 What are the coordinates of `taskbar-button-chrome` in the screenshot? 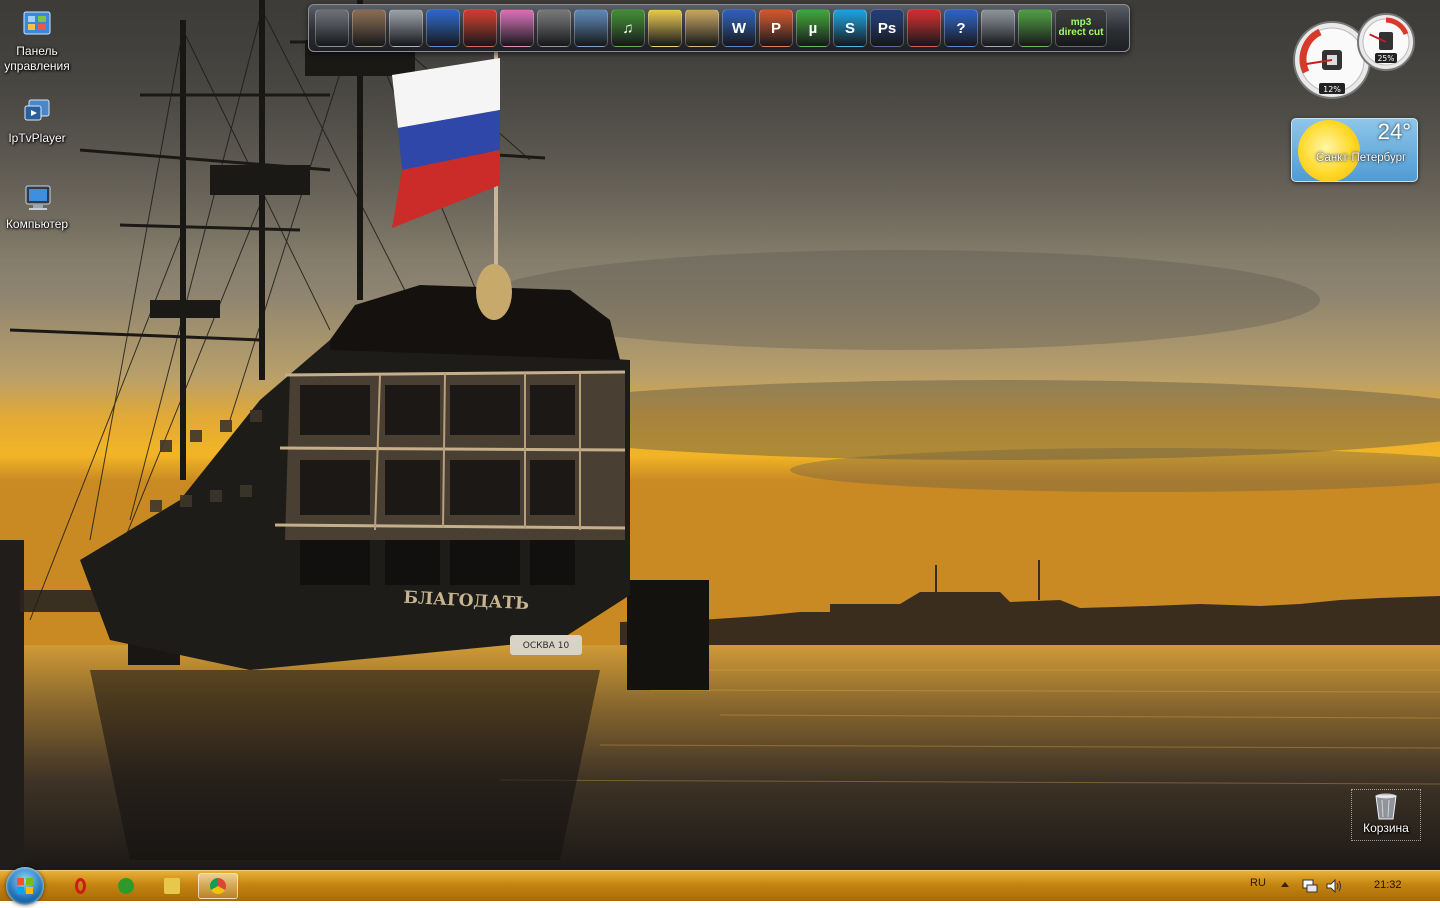 It's located at (218, 886).